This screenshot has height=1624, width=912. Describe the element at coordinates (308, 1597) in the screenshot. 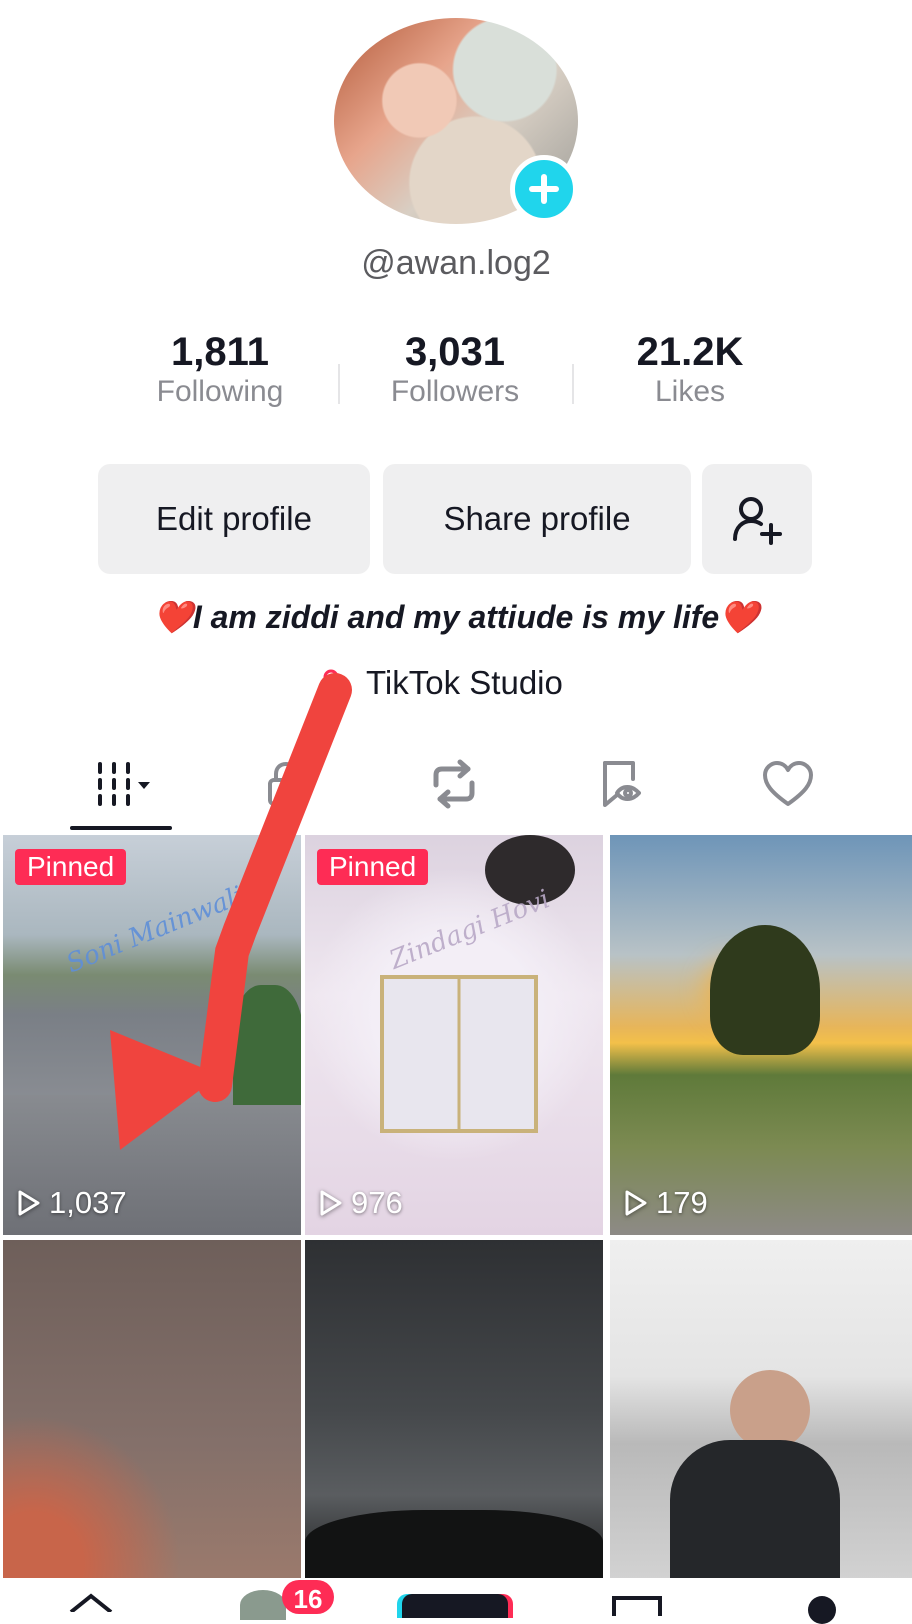

I see `inbox-badge: 16` at that location.